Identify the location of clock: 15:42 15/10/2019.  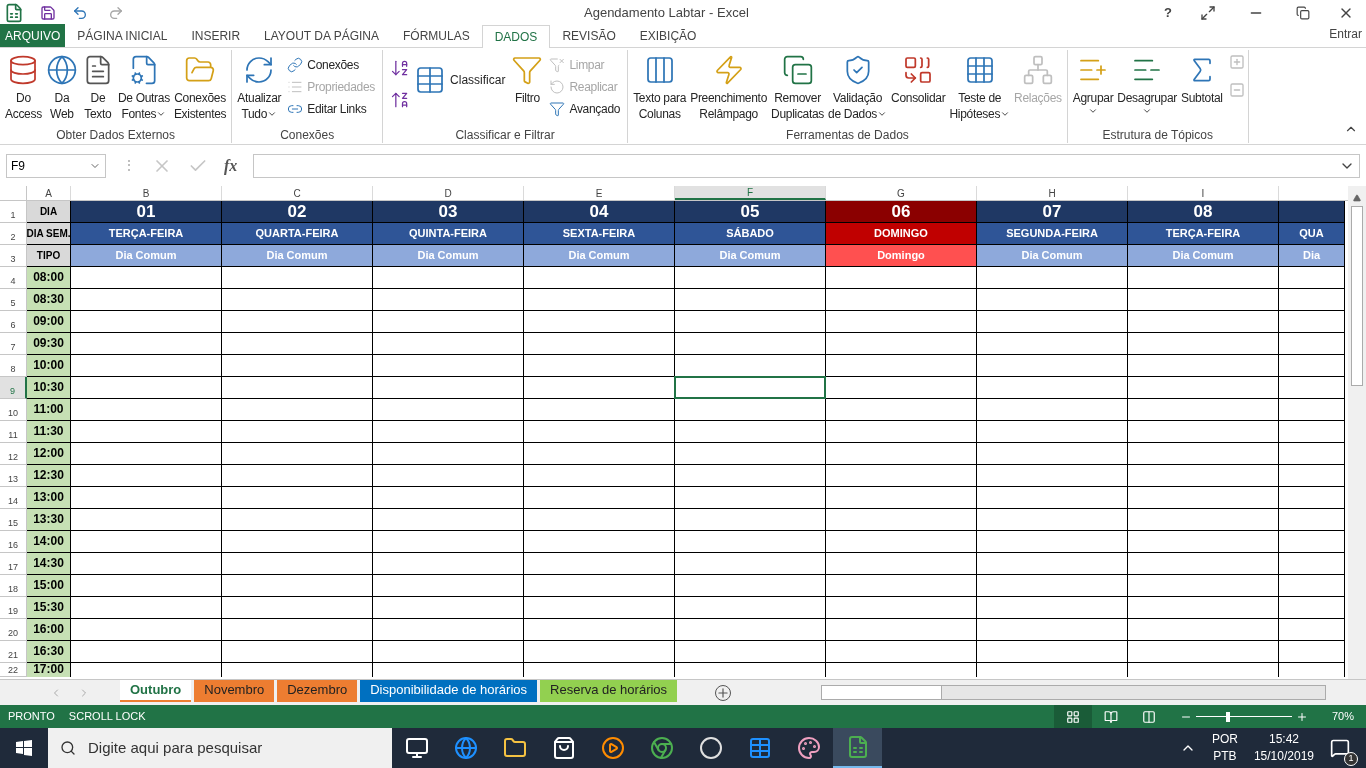
(1283, 748).